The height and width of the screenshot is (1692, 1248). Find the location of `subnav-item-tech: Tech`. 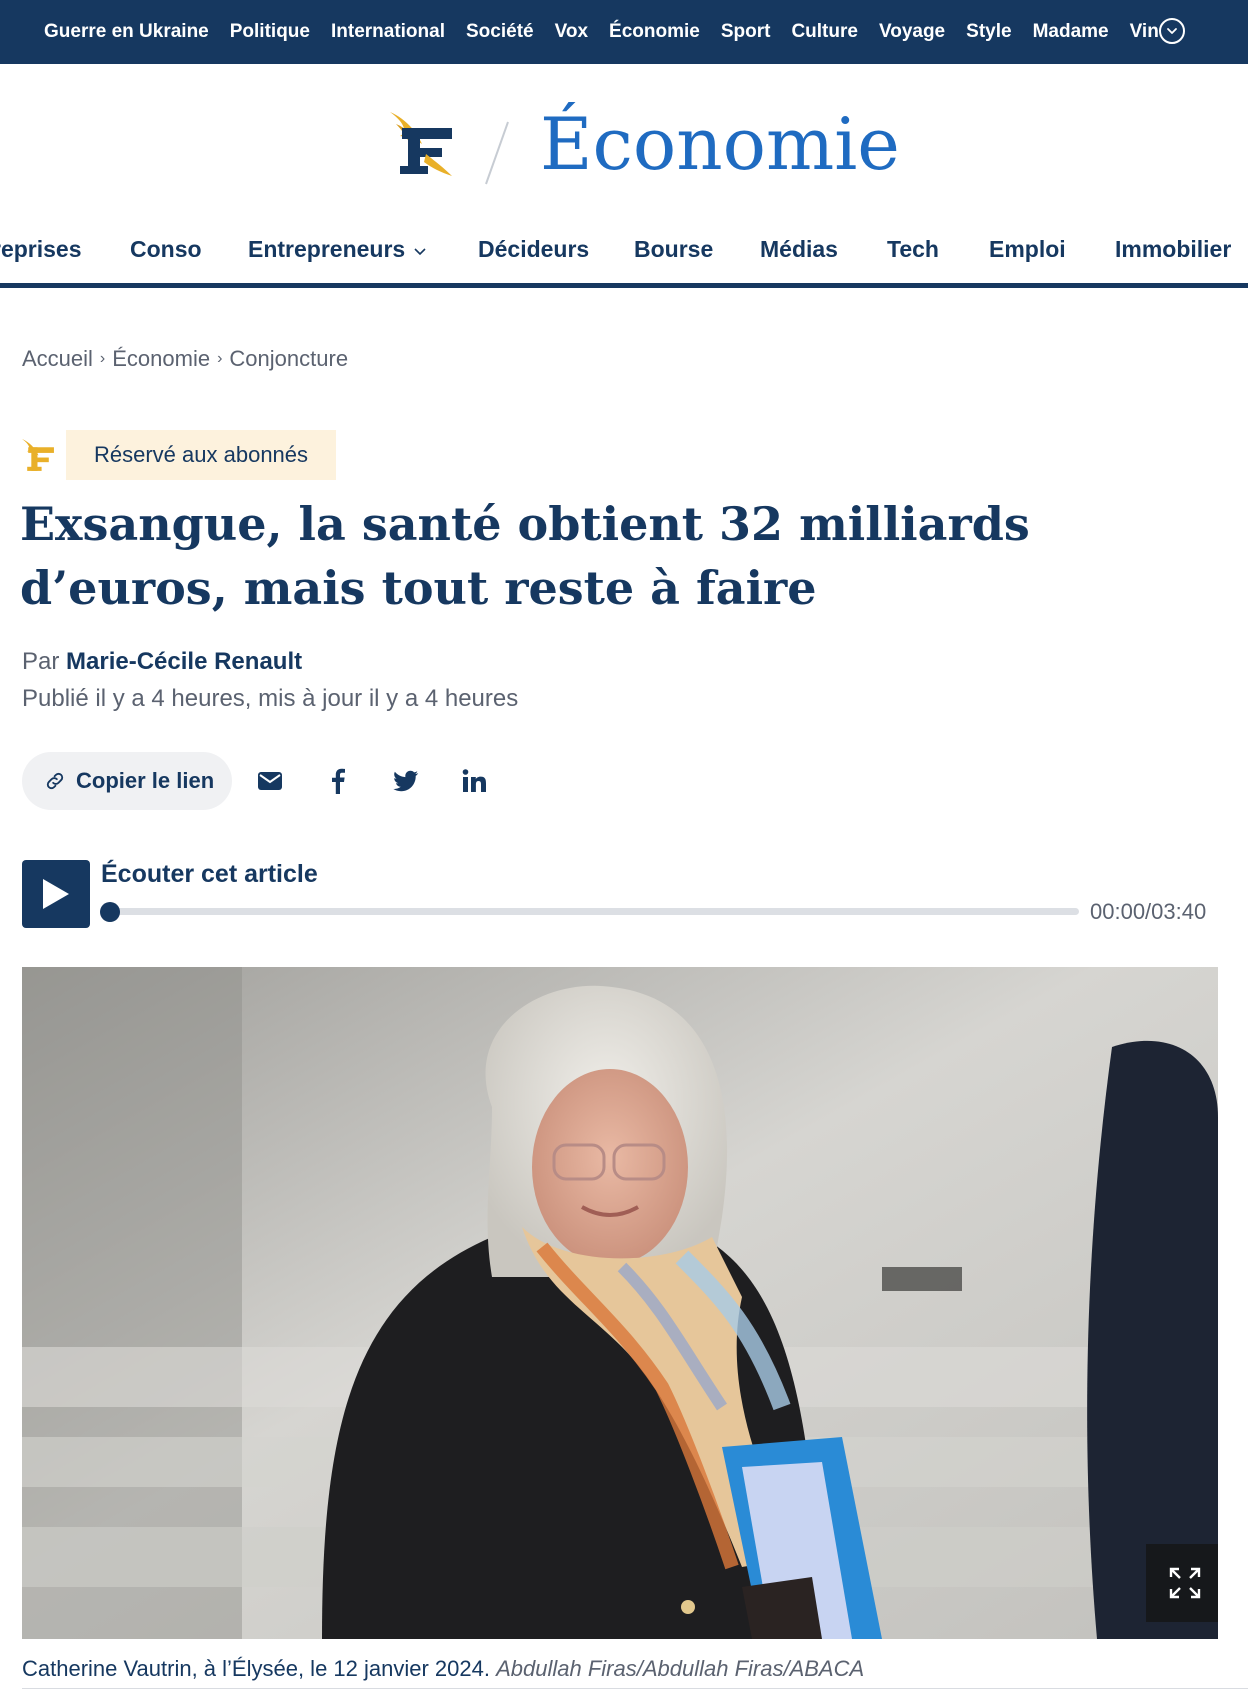

subnav-item-tech: Tech is located at coordinates (913, 249).